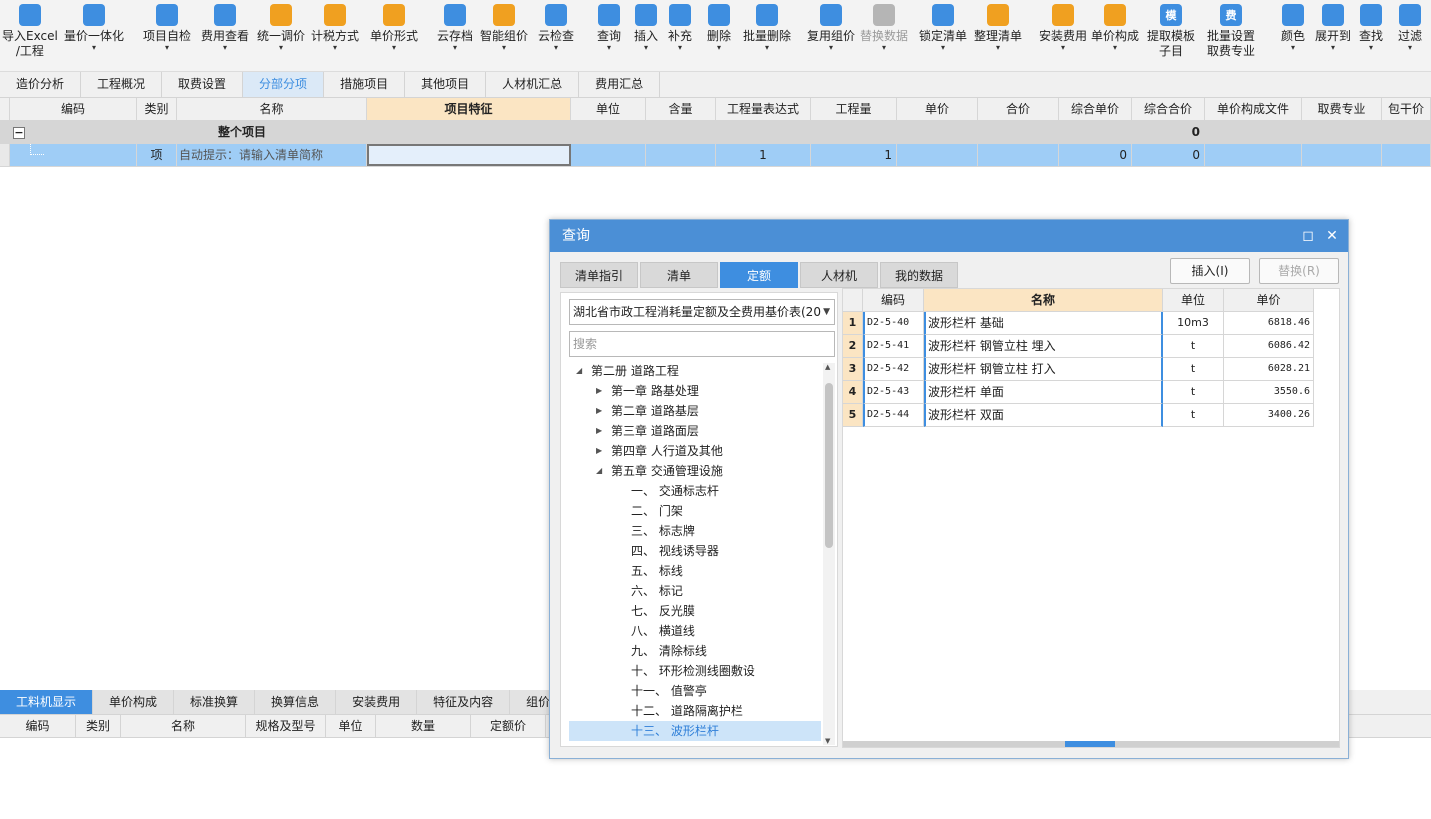 This screenshot has height=819, width=1431. Describe the element at coordinates (1269, 392) in the screenshot. I see `quota-cell-price: 3550.6` at that location.